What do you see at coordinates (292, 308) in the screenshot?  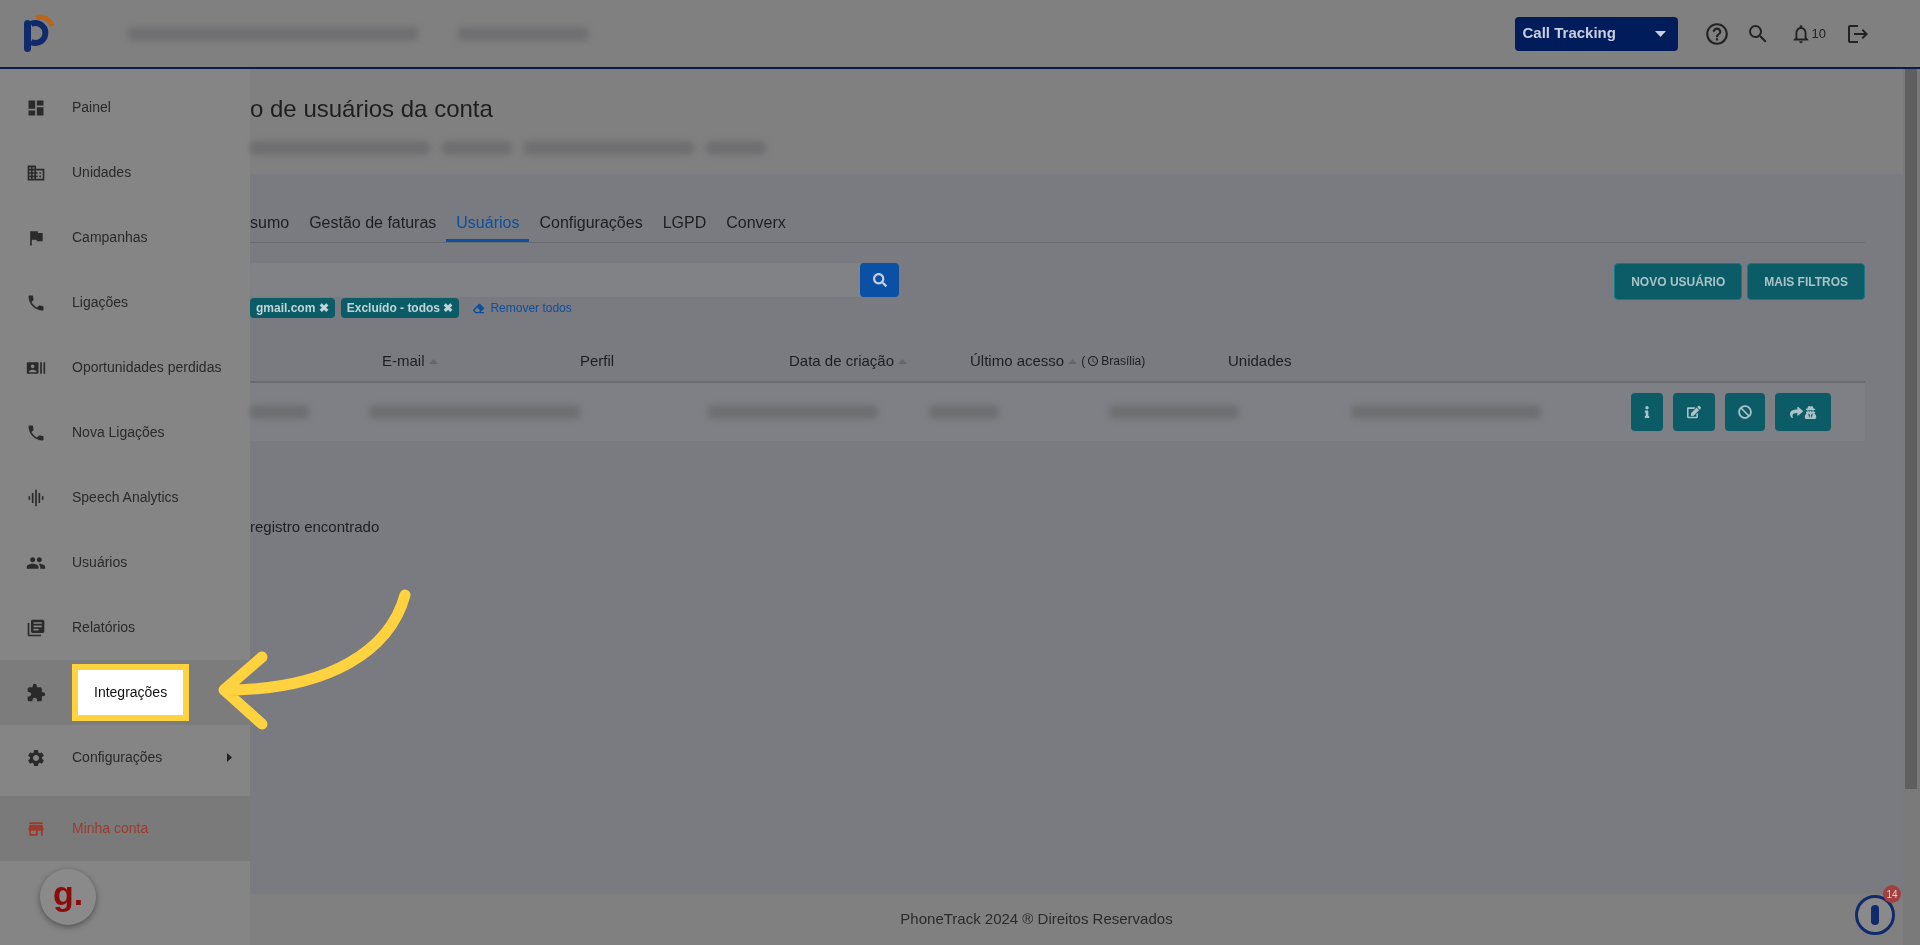 I see `filter-chip: gmail.com ✖` at bounding box center [292, 308].